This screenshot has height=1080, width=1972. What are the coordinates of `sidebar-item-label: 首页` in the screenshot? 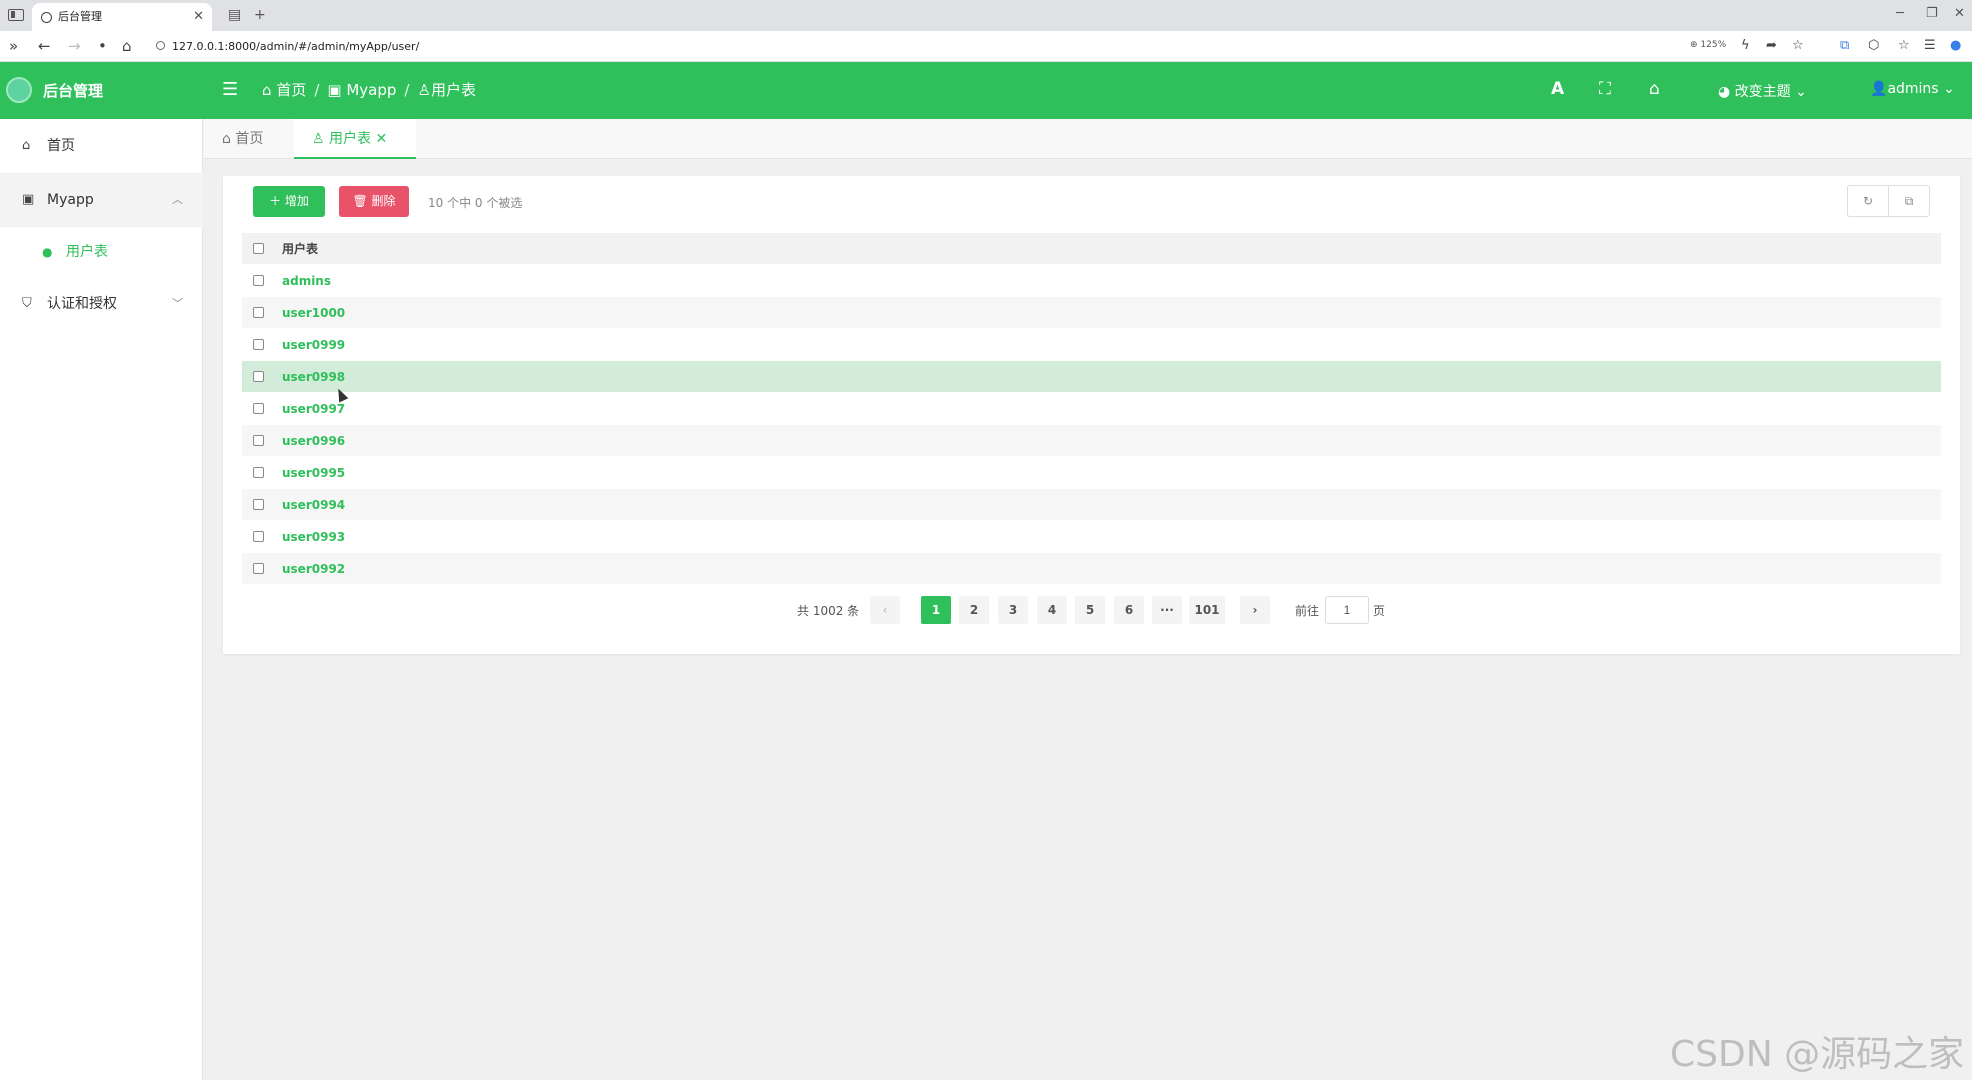 It's located at (61, 146).